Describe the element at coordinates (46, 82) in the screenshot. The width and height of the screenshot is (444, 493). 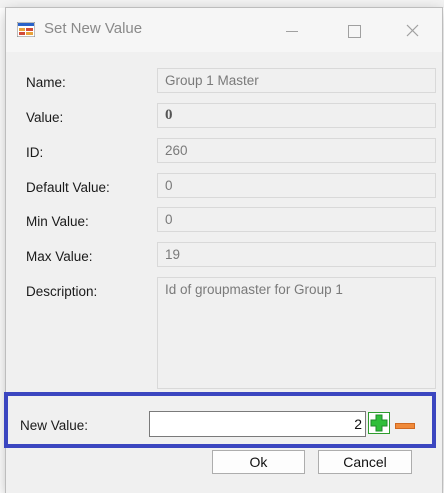
I see `name-label: Name:` at that location.